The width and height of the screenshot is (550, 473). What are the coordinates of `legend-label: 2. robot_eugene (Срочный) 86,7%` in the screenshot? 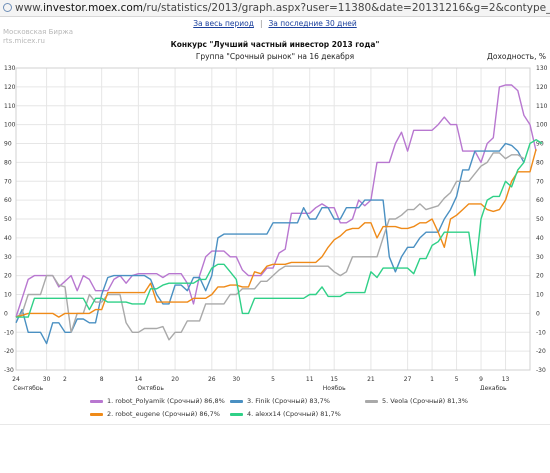 It's located at (163, 414).